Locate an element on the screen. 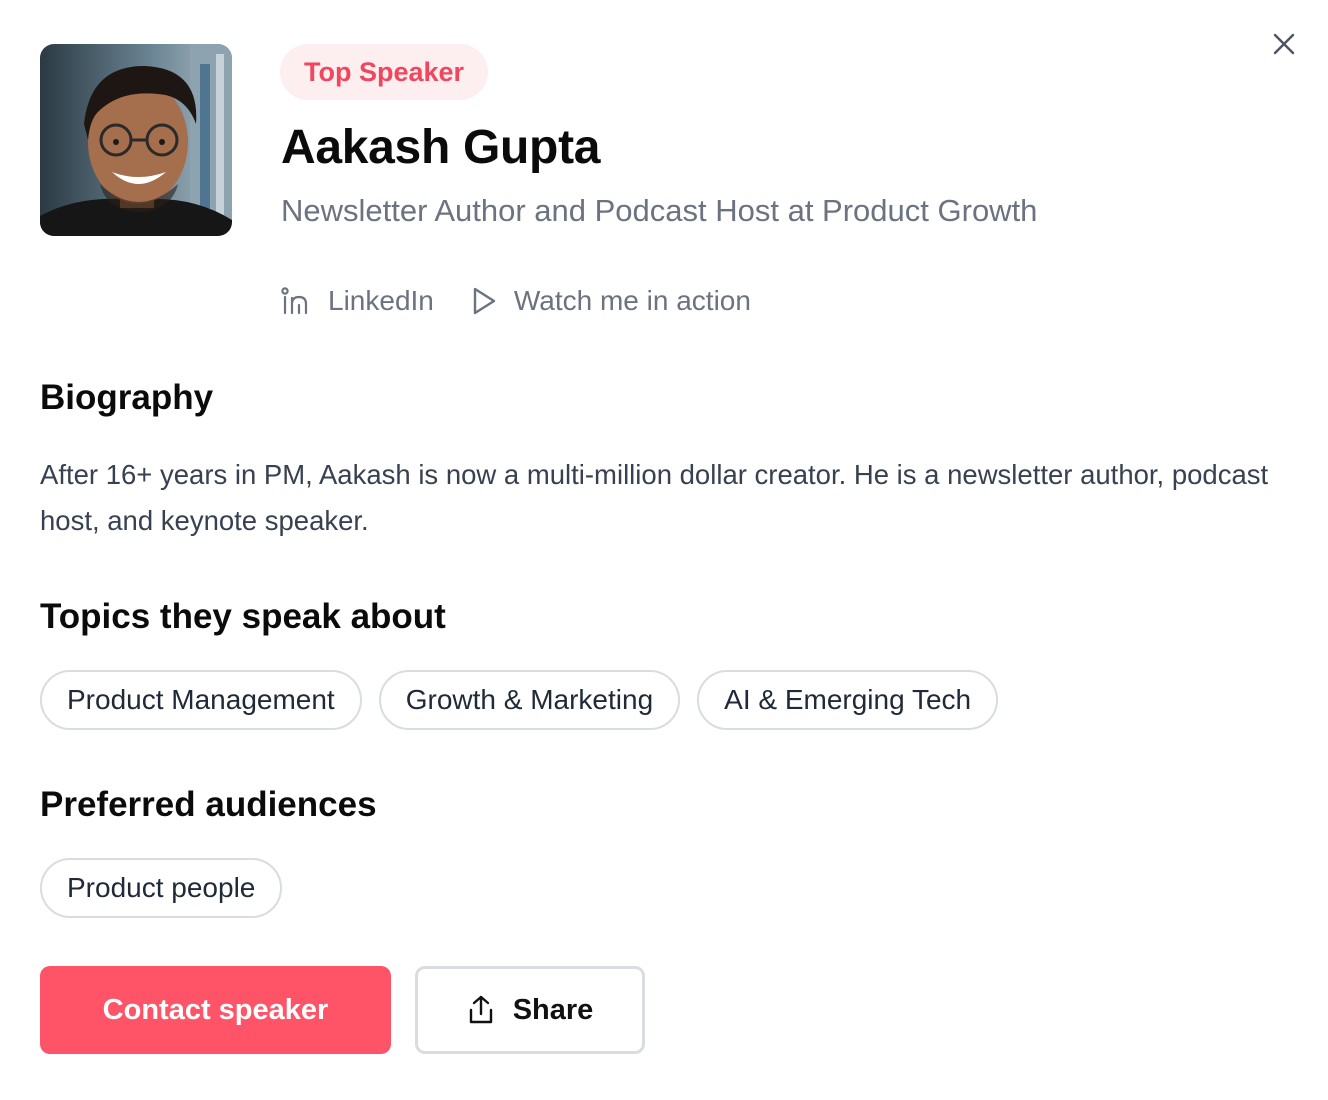 The width and height of the screenshot is (1328, 1100). top-speaker-badge: Top Speaker is located at coordinates (384, 72).